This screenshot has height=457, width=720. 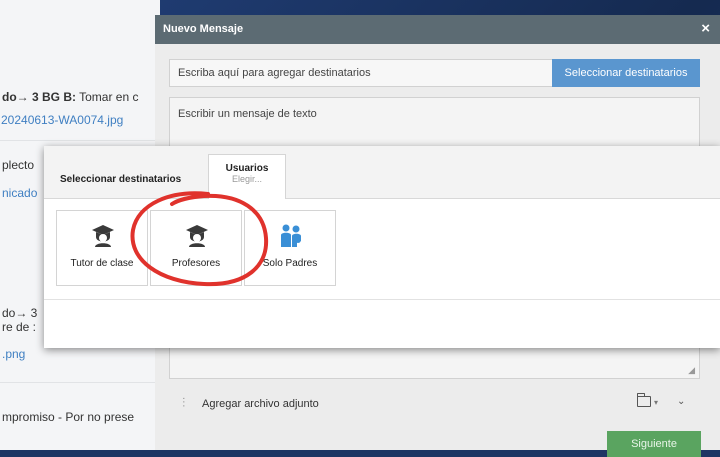 I want to click on option-parents-only: Solo Padres, so click(x=290, y=248).